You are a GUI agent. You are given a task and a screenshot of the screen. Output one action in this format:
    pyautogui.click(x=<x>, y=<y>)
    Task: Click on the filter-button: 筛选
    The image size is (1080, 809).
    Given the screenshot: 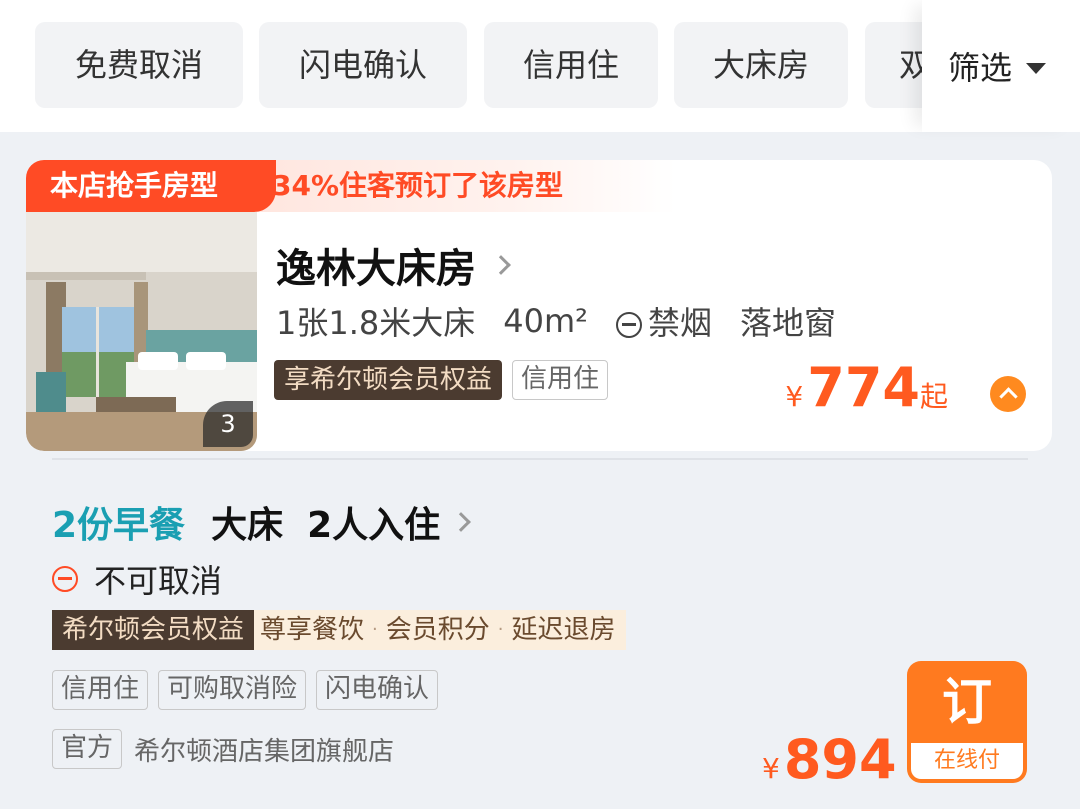 What is the action you would take?
    pyautogui.click(x=1001, y=66)
    